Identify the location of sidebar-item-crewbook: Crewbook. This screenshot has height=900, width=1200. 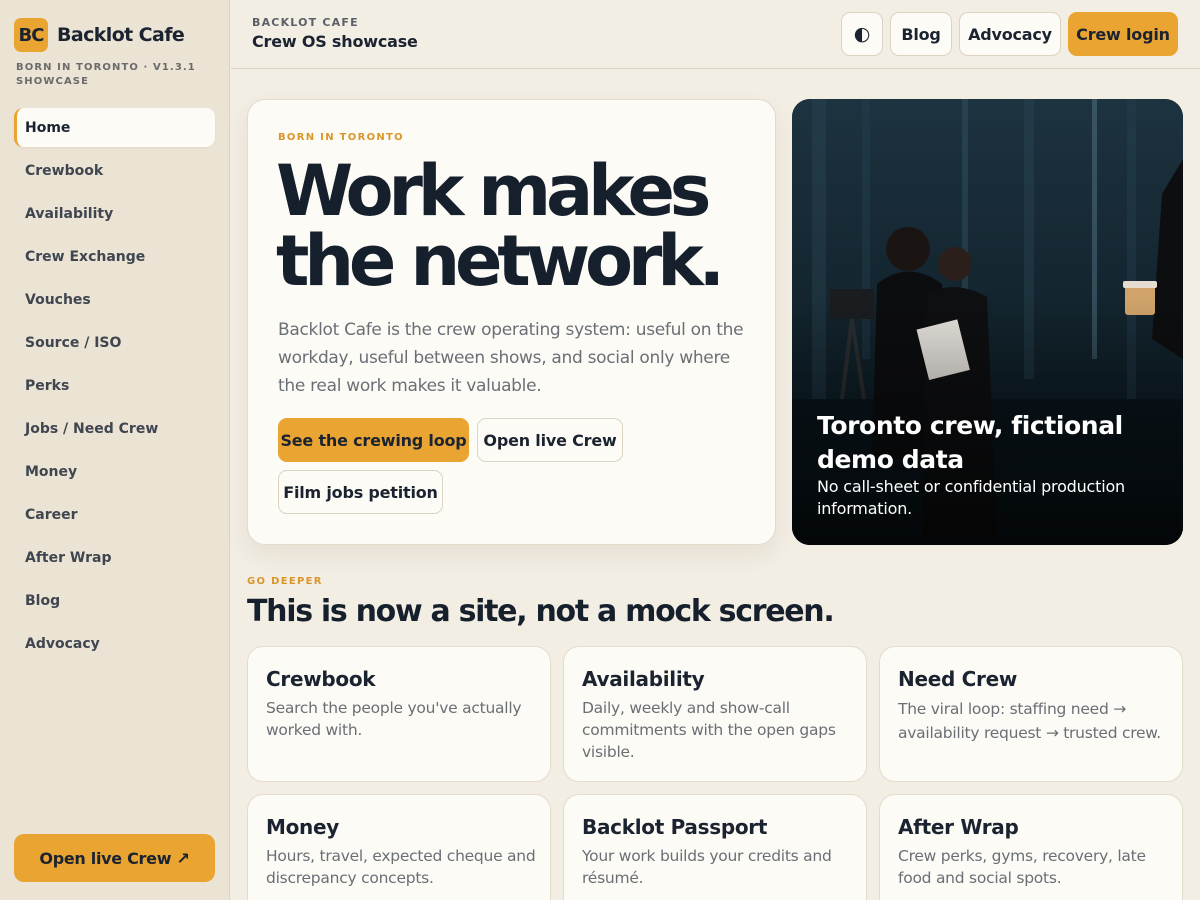
(114, 170).